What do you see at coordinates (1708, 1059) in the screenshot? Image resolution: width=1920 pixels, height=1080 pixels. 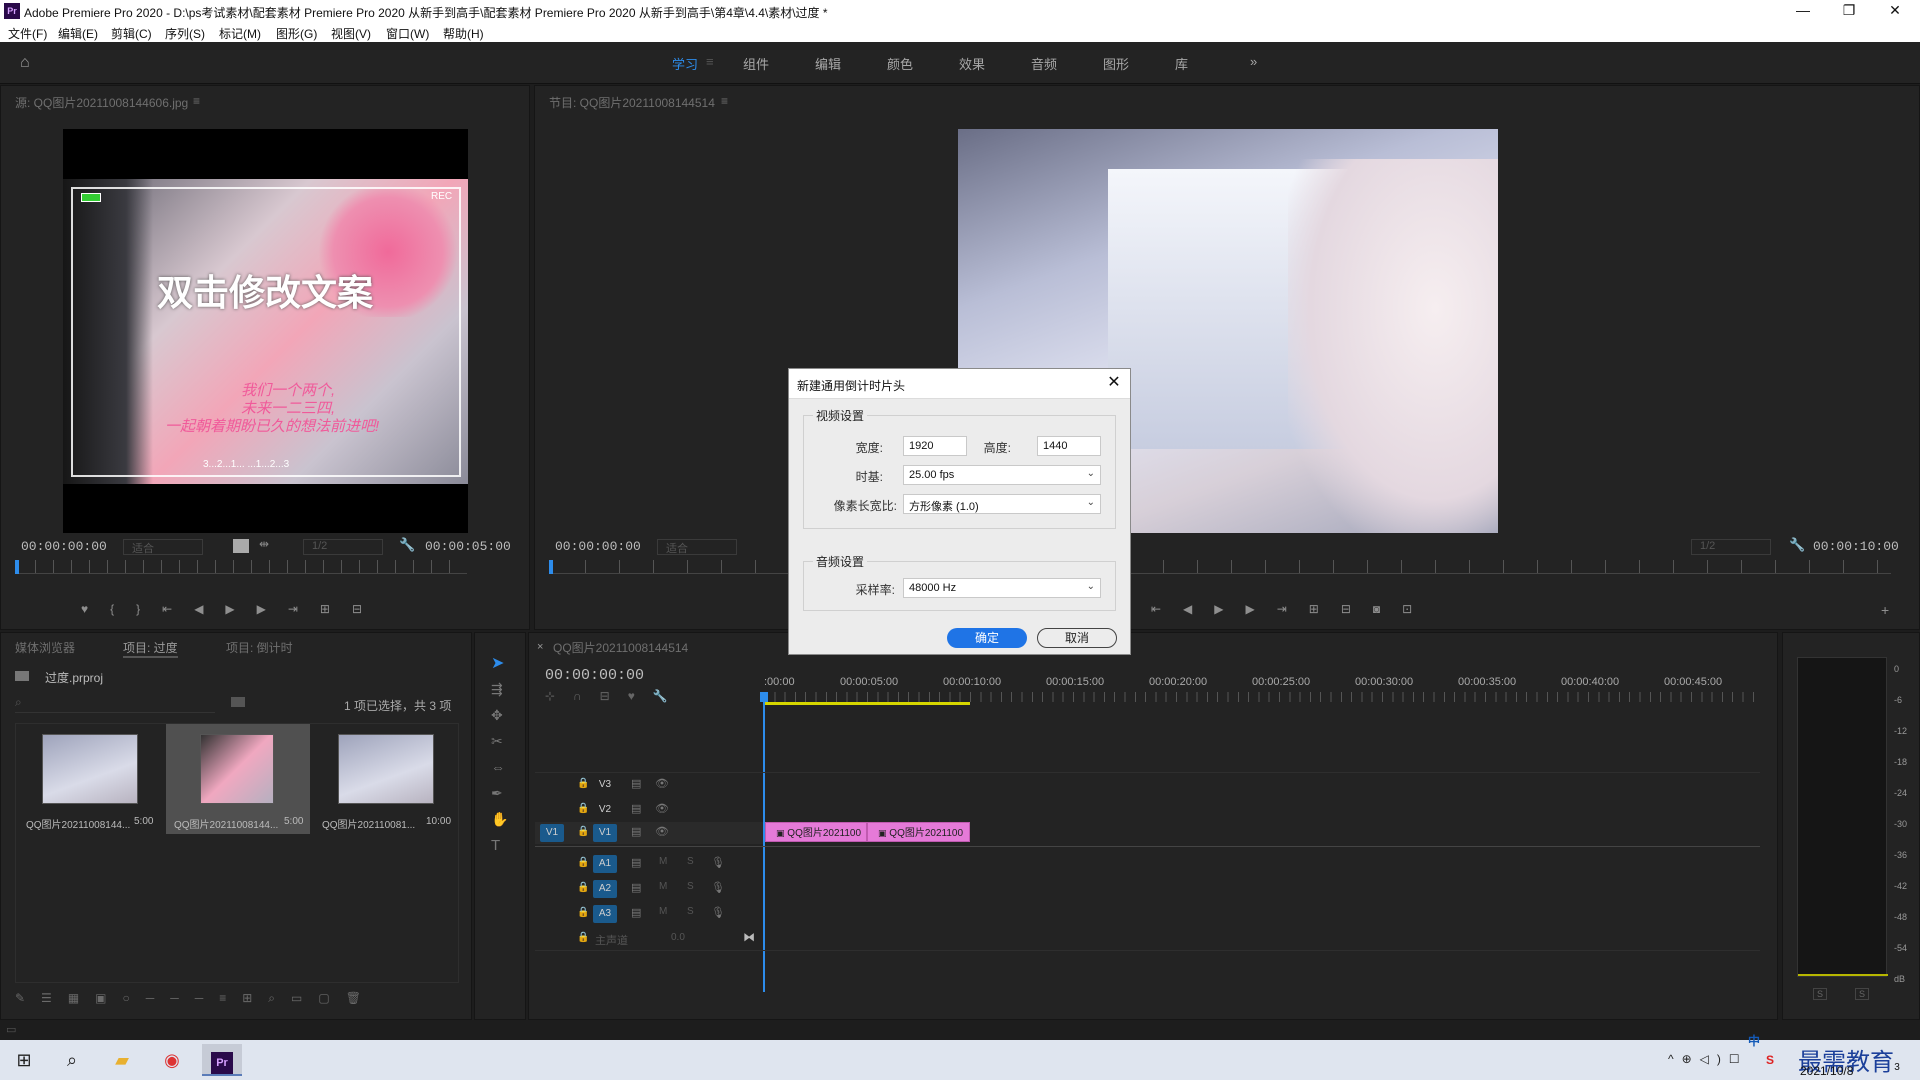 I see `system-tray-icons: ^⊕◁)☐` at bounding box center [1708, 1059].